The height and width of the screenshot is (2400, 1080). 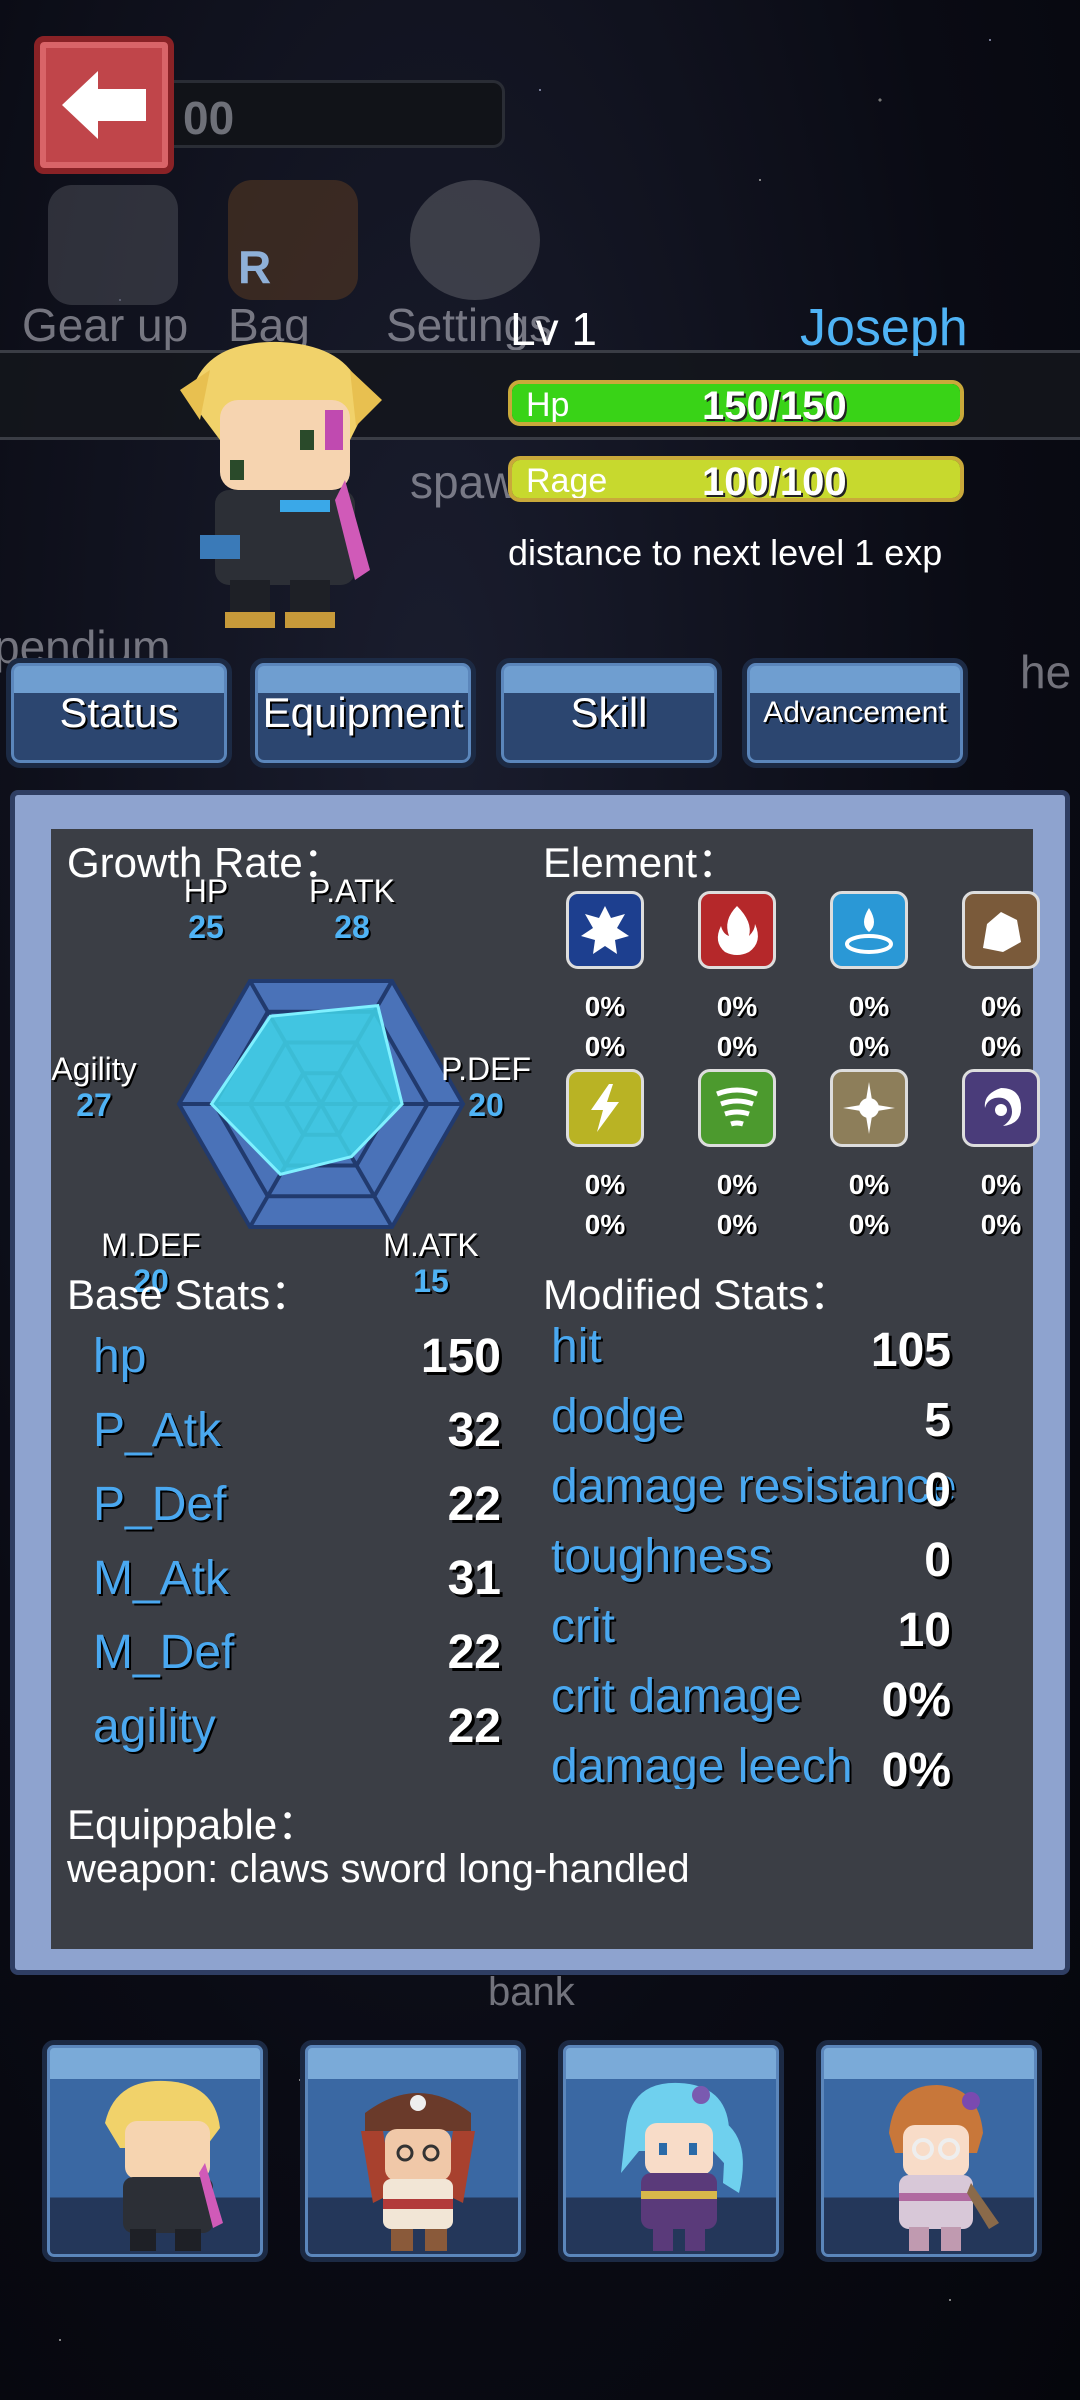 I want to click on bank-label: bank, so click(x=531, y=1992).